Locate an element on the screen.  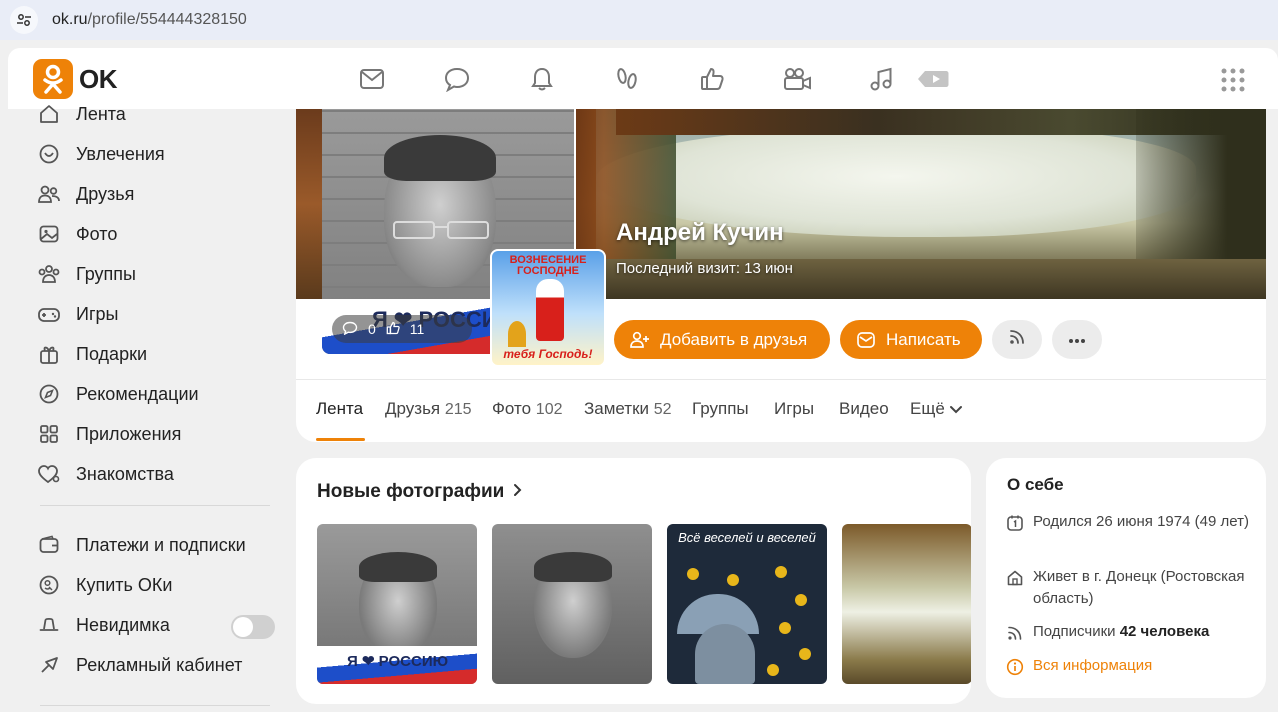
avatar-likes-count: 11 is located at coordinates (417, 329).